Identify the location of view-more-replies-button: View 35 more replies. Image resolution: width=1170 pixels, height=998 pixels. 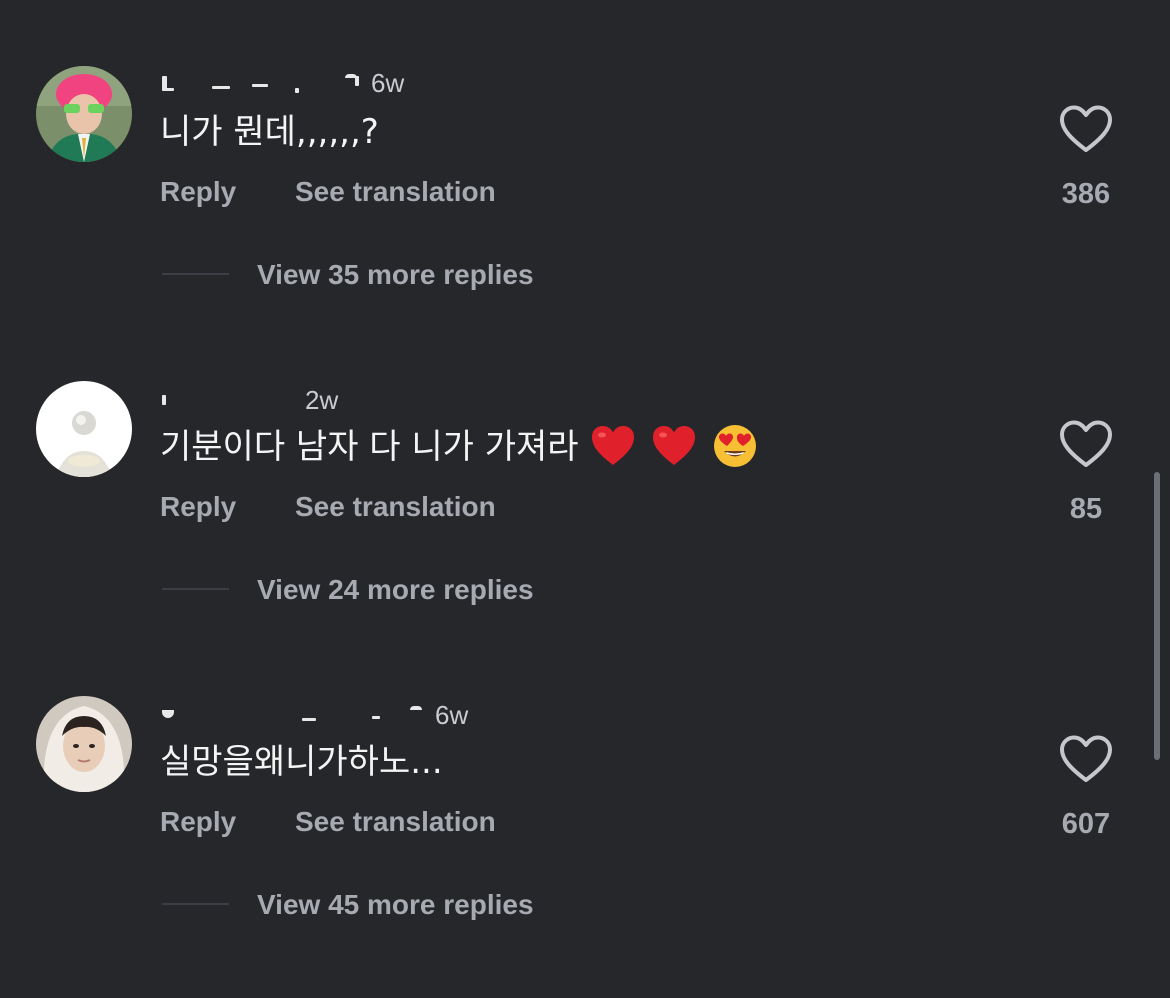
(395, 275).